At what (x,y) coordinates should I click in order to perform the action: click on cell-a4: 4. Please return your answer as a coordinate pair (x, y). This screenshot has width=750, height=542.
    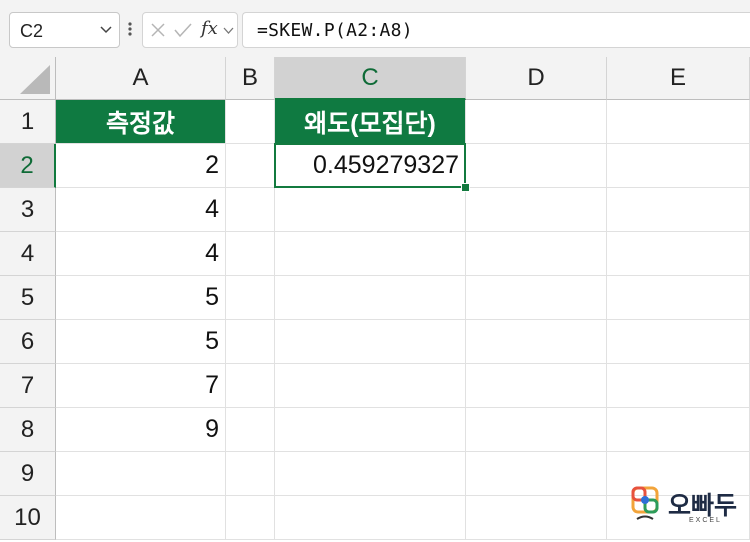
    Looking at the image, I should click on (141, 254).